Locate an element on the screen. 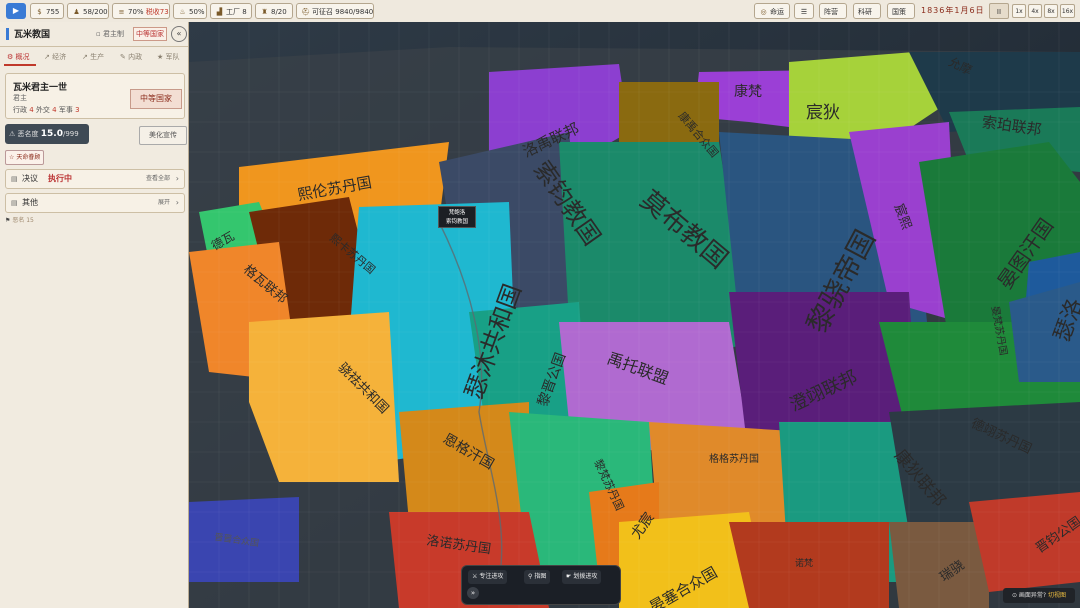 This screenshot has width=1080, height=608. tab-production: ↗ 生产 is located at coordinates (93, 57).